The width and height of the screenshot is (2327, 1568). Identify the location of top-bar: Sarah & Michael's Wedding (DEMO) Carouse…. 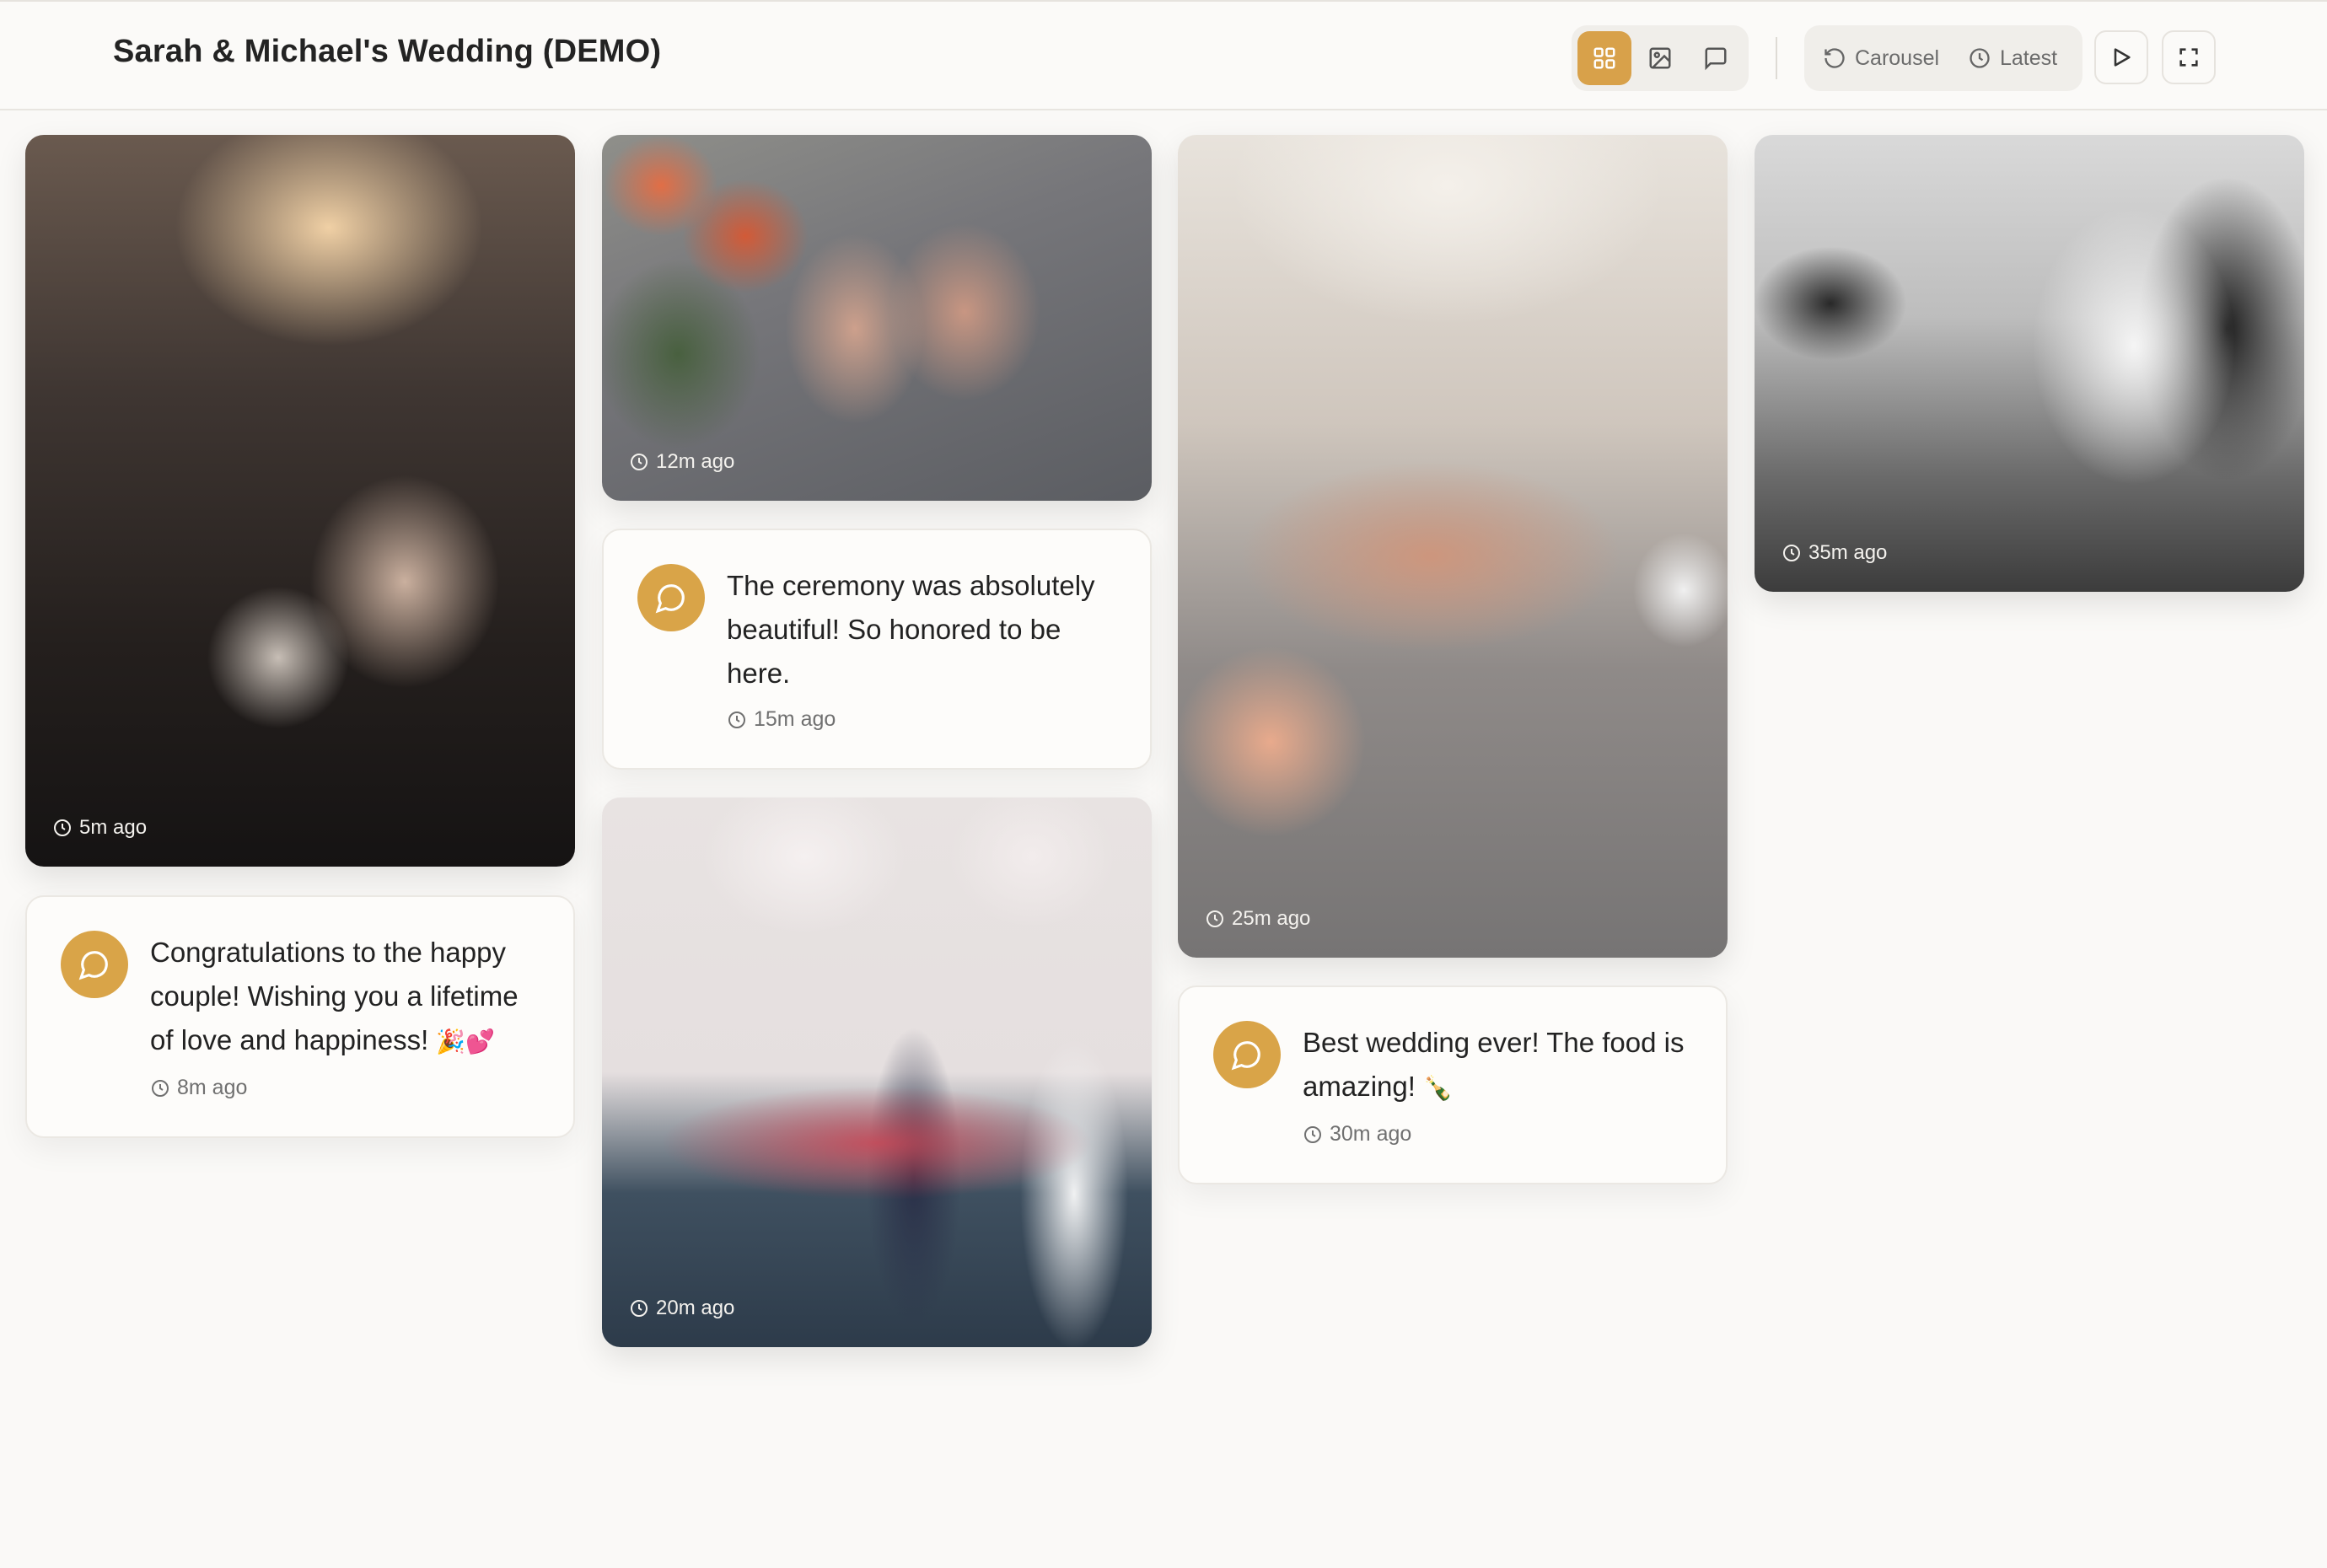
(1163, 55).